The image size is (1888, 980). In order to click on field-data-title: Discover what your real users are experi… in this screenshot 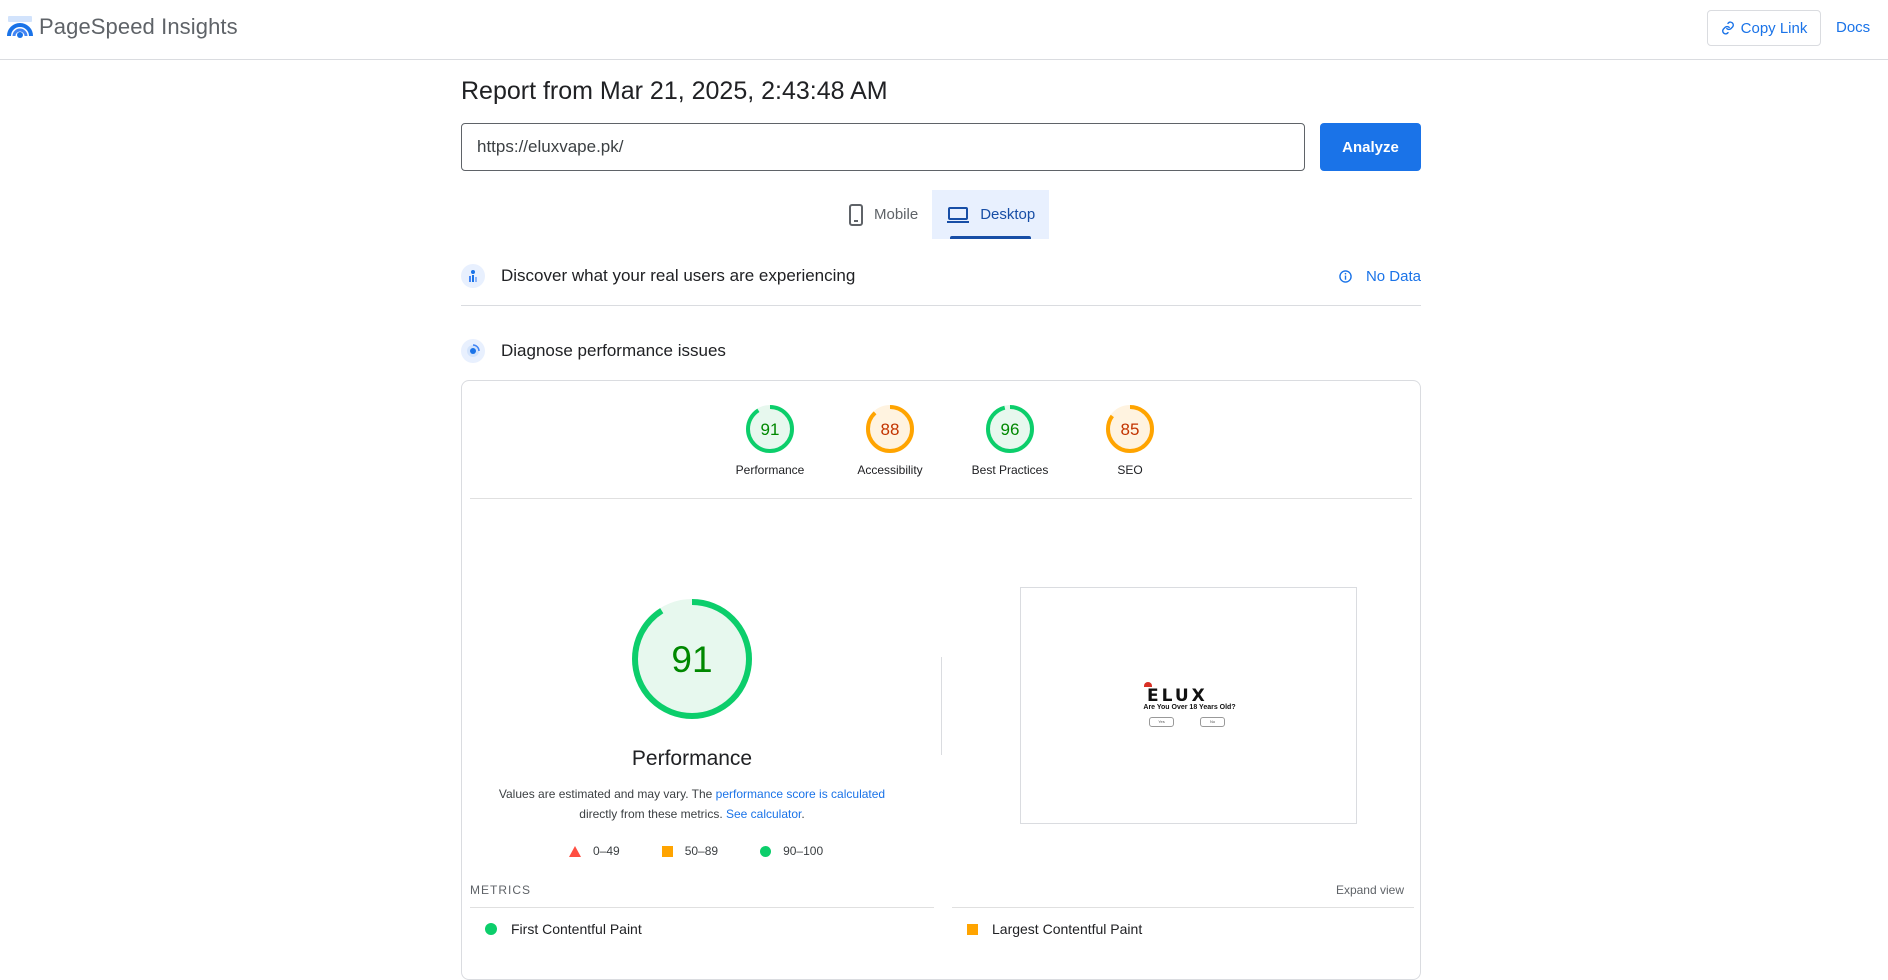, I will do `click(678, 275)`.